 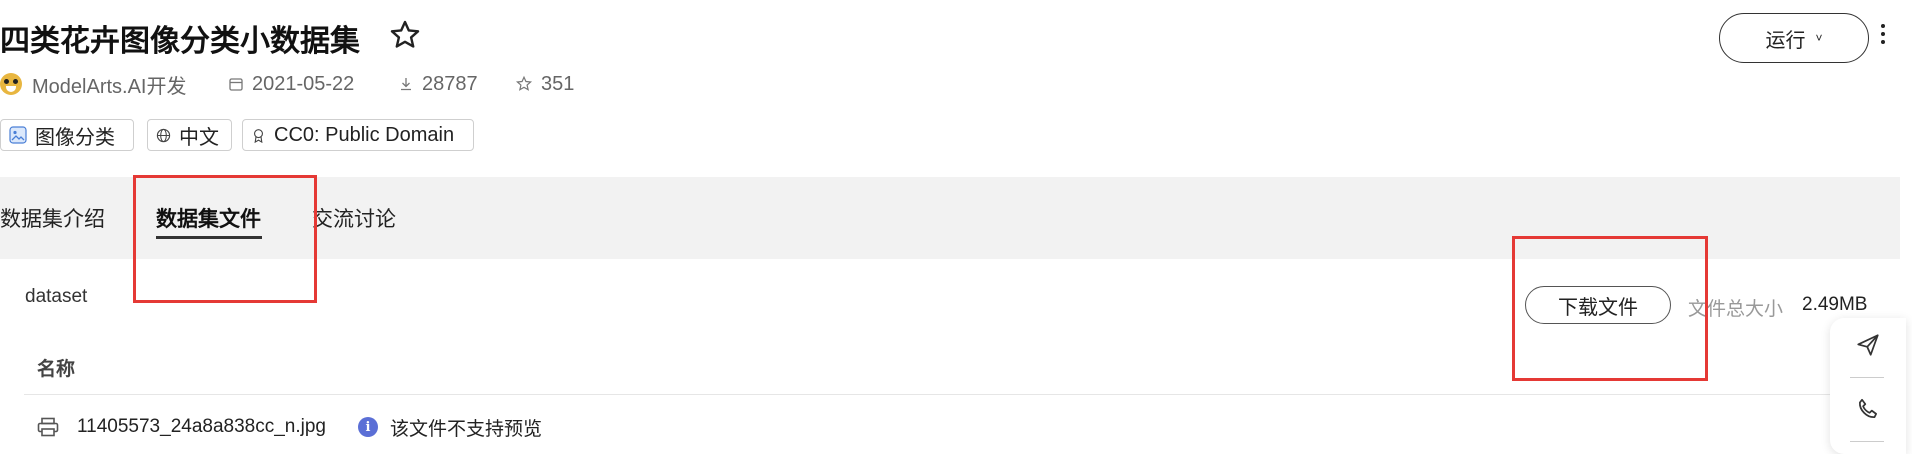 I want to click on run-button: 运行 ˅, so click(x=1794, y=38).